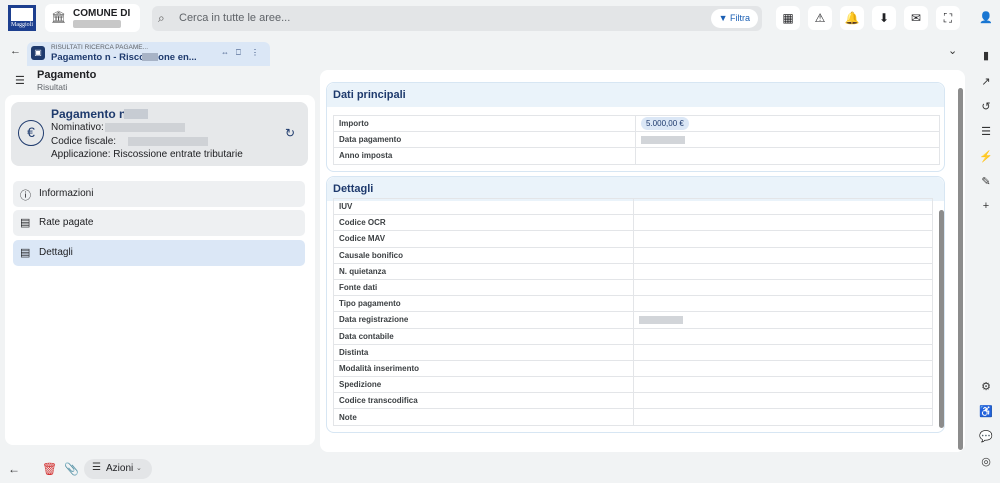 This screenshot has height=483, width=1000. What do you see at coordinates (483, 352) in the screenshot?
I see `row-label: Distinta` at bounding box center [483, 352].